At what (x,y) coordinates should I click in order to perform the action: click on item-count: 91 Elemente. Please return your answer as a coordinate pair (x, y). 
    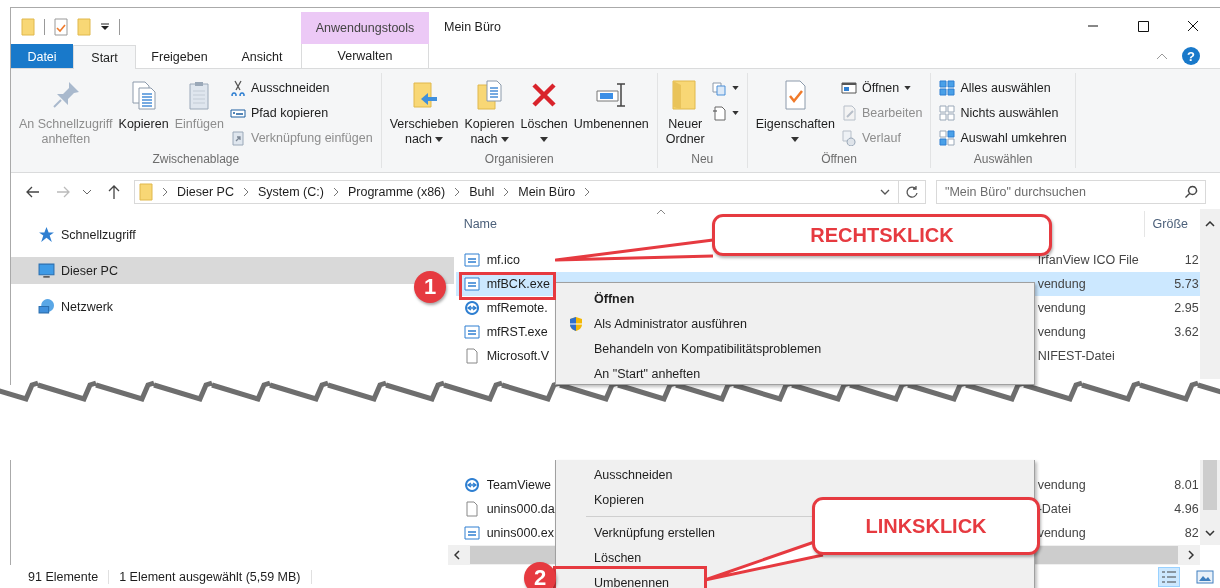
    Looking at the image, I should click on (63, 576).